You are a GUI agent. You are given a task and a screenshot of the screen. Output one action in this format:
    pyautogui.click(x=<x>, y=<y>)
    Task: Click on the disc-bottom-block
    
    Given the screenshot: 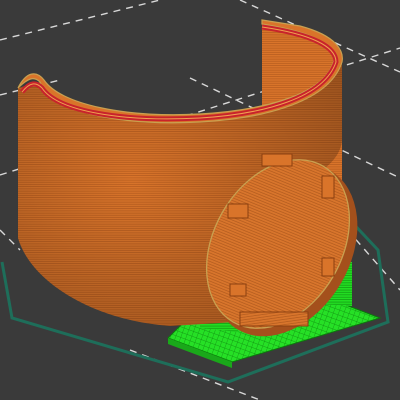 What is the action you would take?
    pyautogui.click(x=274, y=319)
    